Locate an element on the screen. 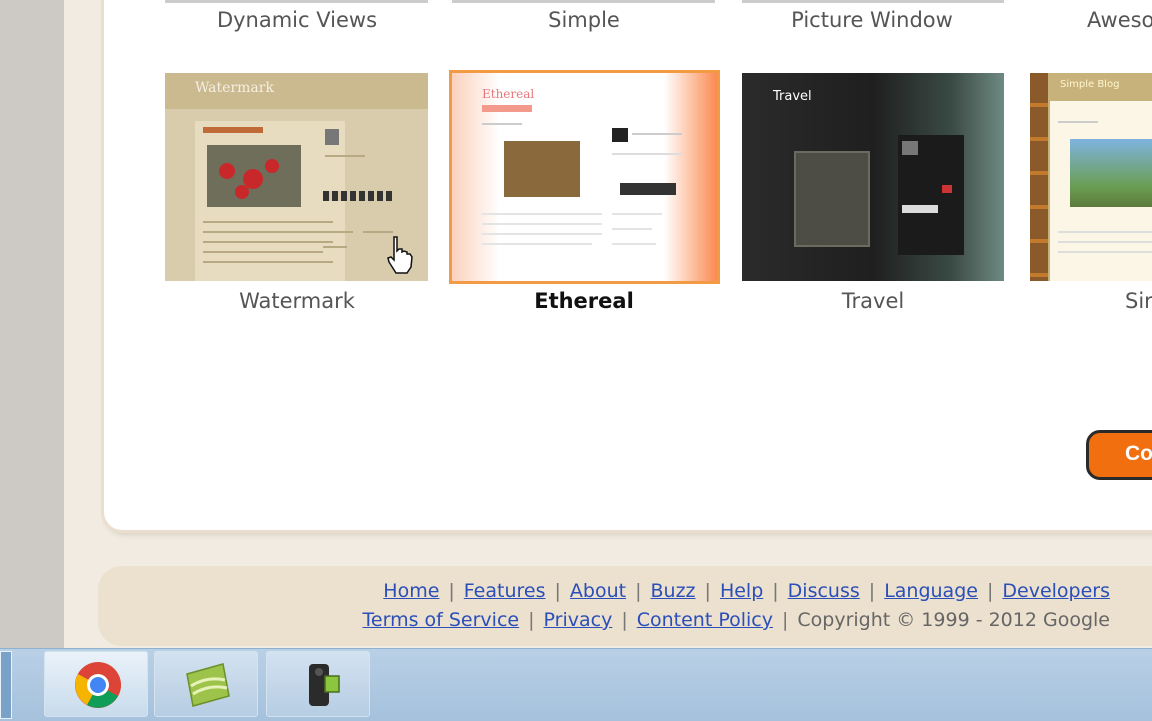 The image size is (1152, 721). footer is located at coordinates (625, 606).